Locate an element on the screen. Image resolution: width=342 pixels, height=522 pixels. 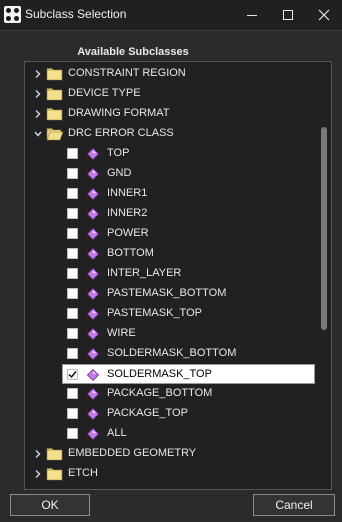
close-icon is located at coordinates (324, 15).